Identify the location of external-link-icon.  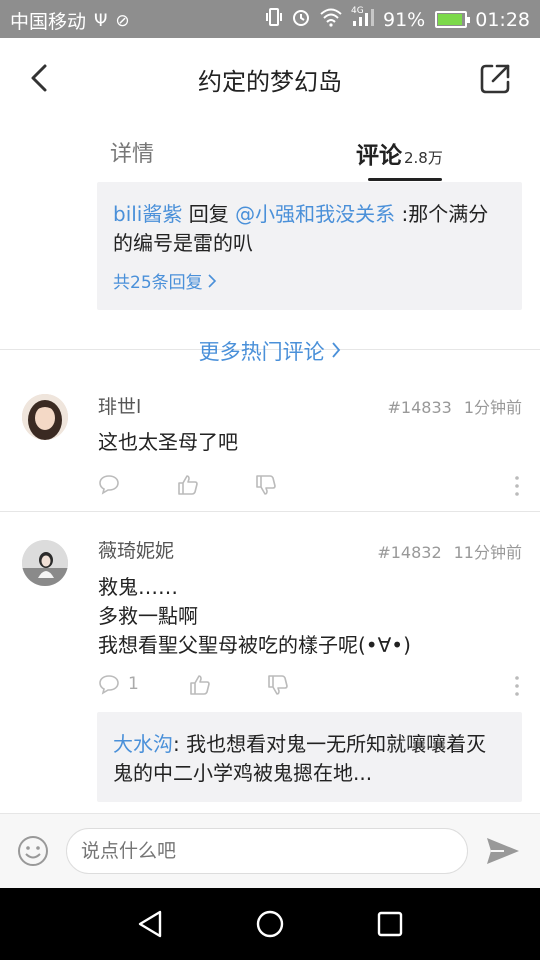
(495, 79).